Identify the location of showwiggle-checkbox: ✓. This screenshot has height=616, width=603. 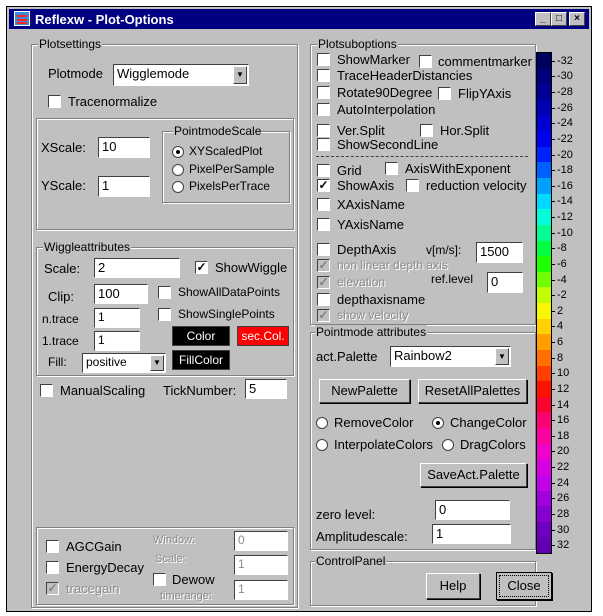
(201, 267).